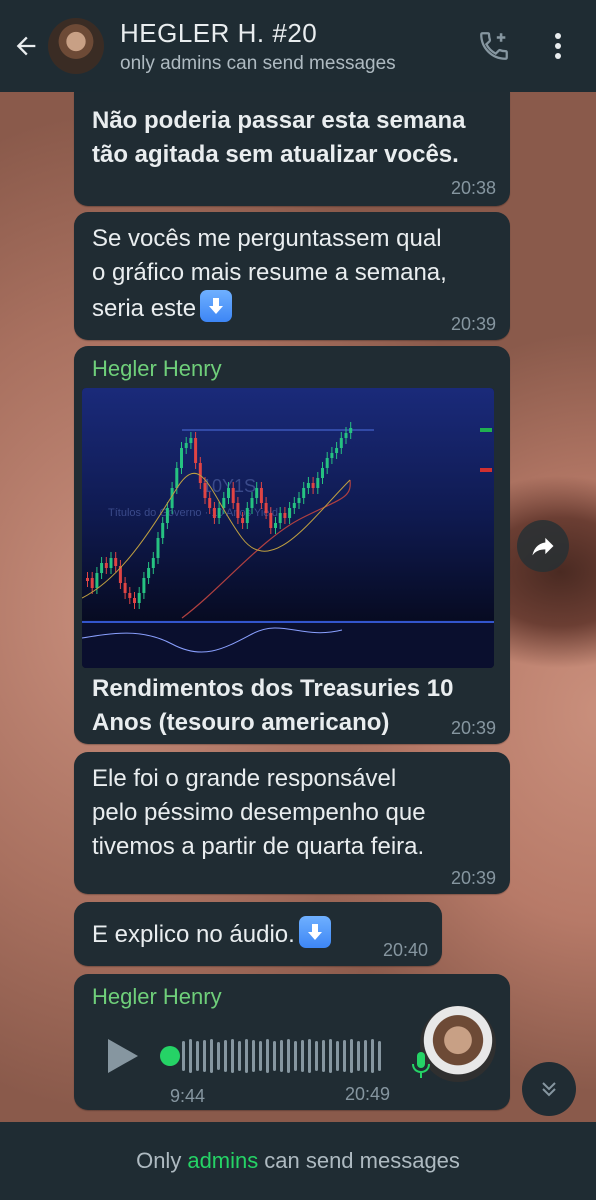 This screenshot has width=596, height=1200. I want to click on audio-message-bubble: Hegler Henry 9:44 20:49, so click(292, 1042).